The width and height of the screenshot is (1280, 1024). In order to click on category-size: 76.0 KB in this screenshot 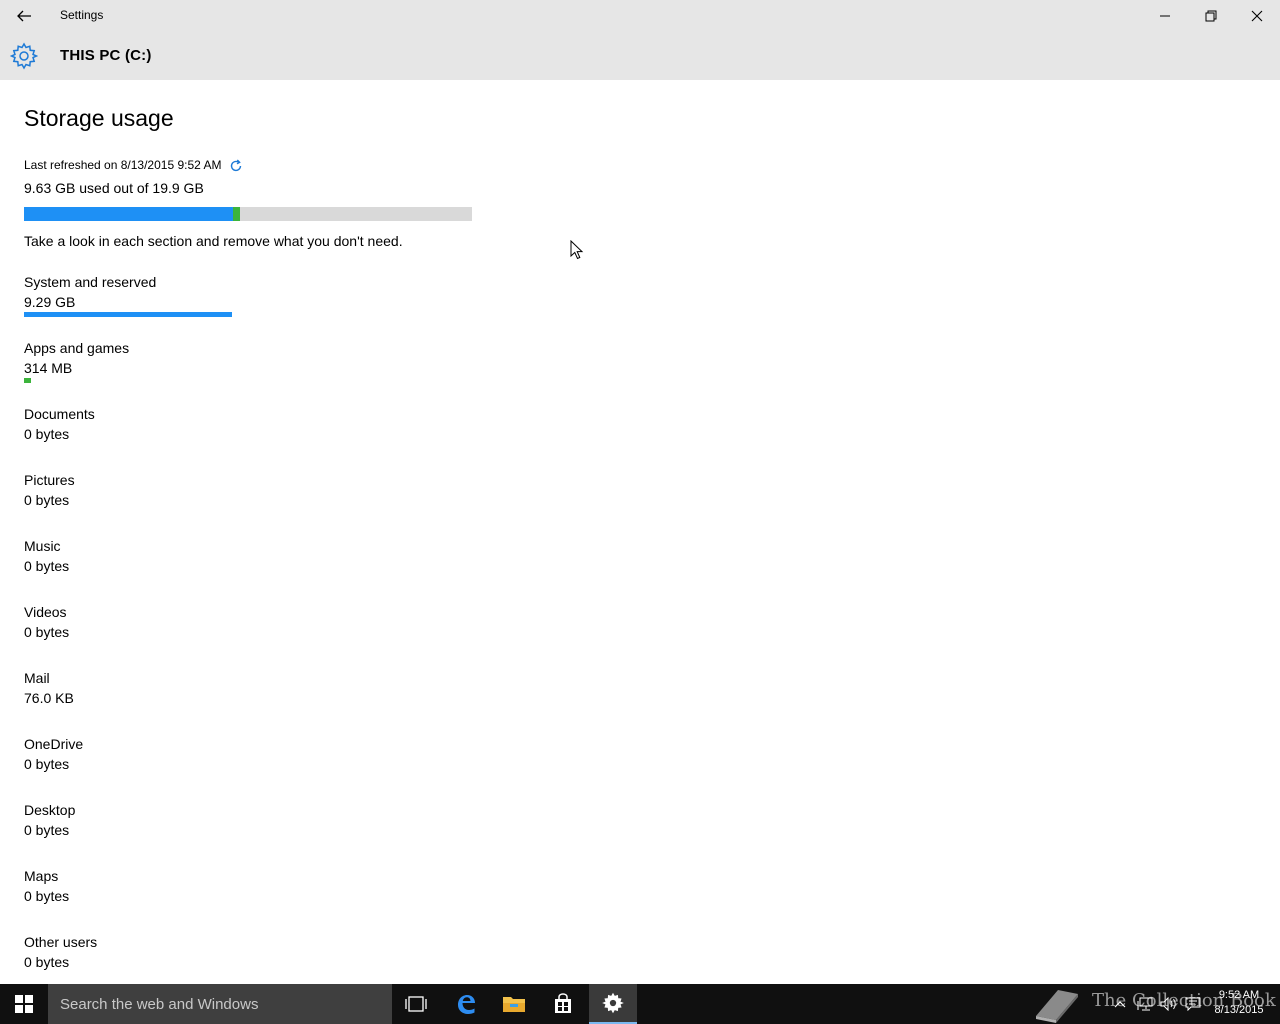, I will do `click(49, 698)`.